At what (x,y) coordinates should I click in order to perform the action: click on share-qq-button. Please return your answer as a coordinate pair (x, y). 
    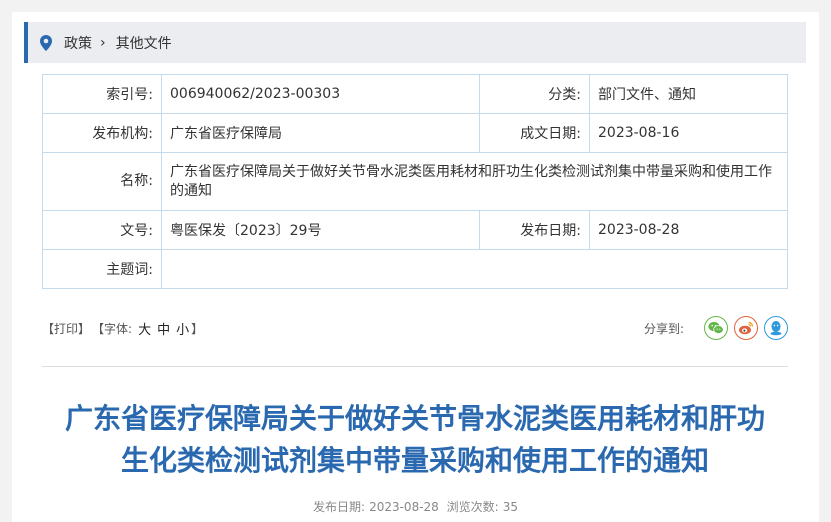
    Looking at the image, I should click on (776, 328).